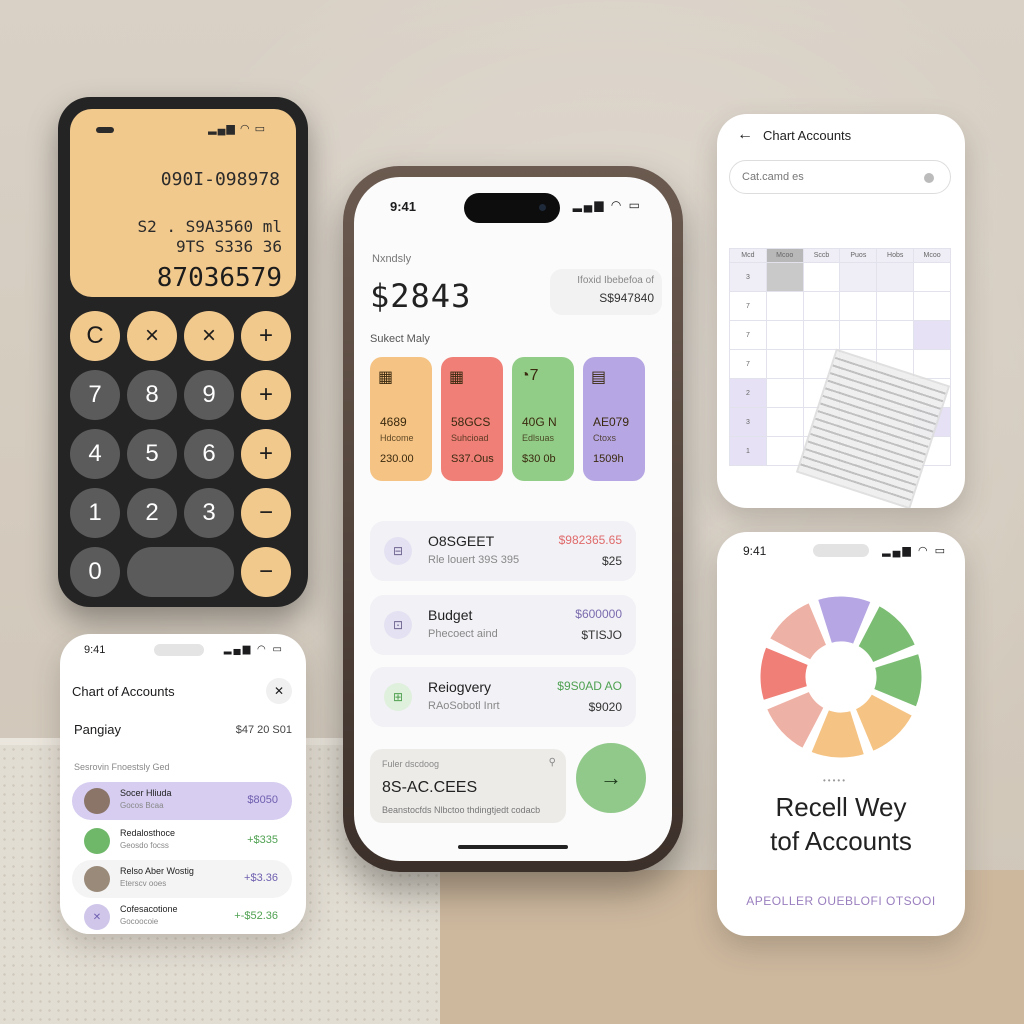  I want to click on key-5: 5, so click(152, 454).